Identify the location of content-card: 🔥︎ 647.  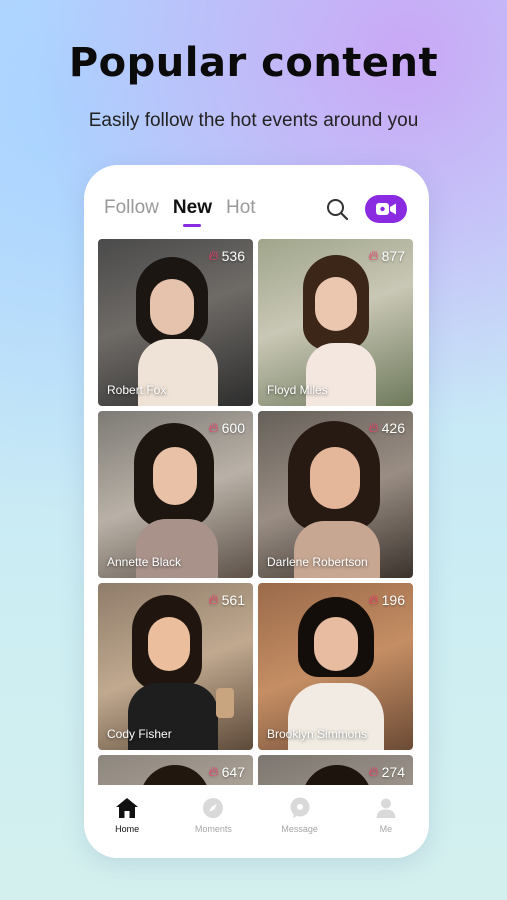
(175, 770).